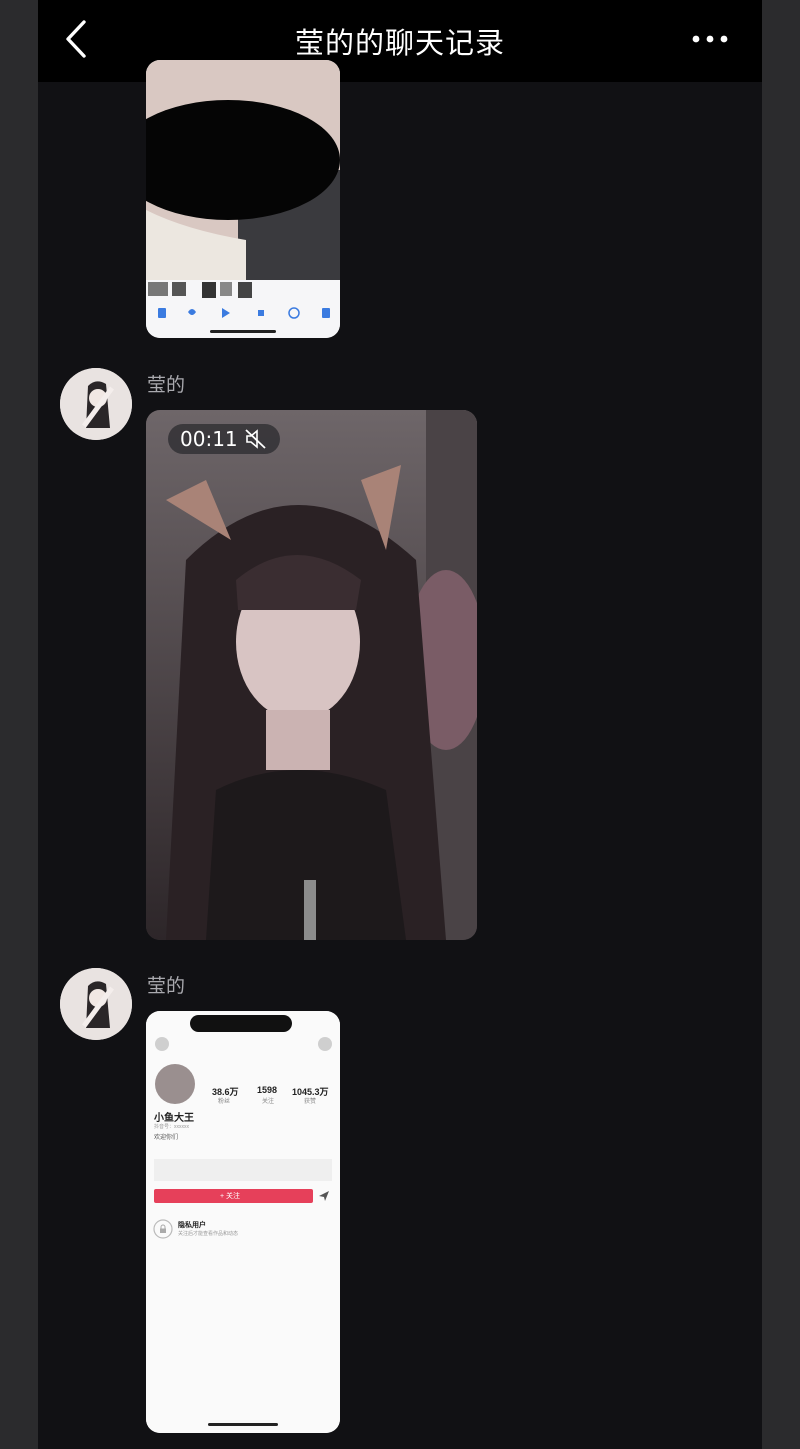  I want to click on chat-title: 莹的的聊天记录, so click(399, 43).